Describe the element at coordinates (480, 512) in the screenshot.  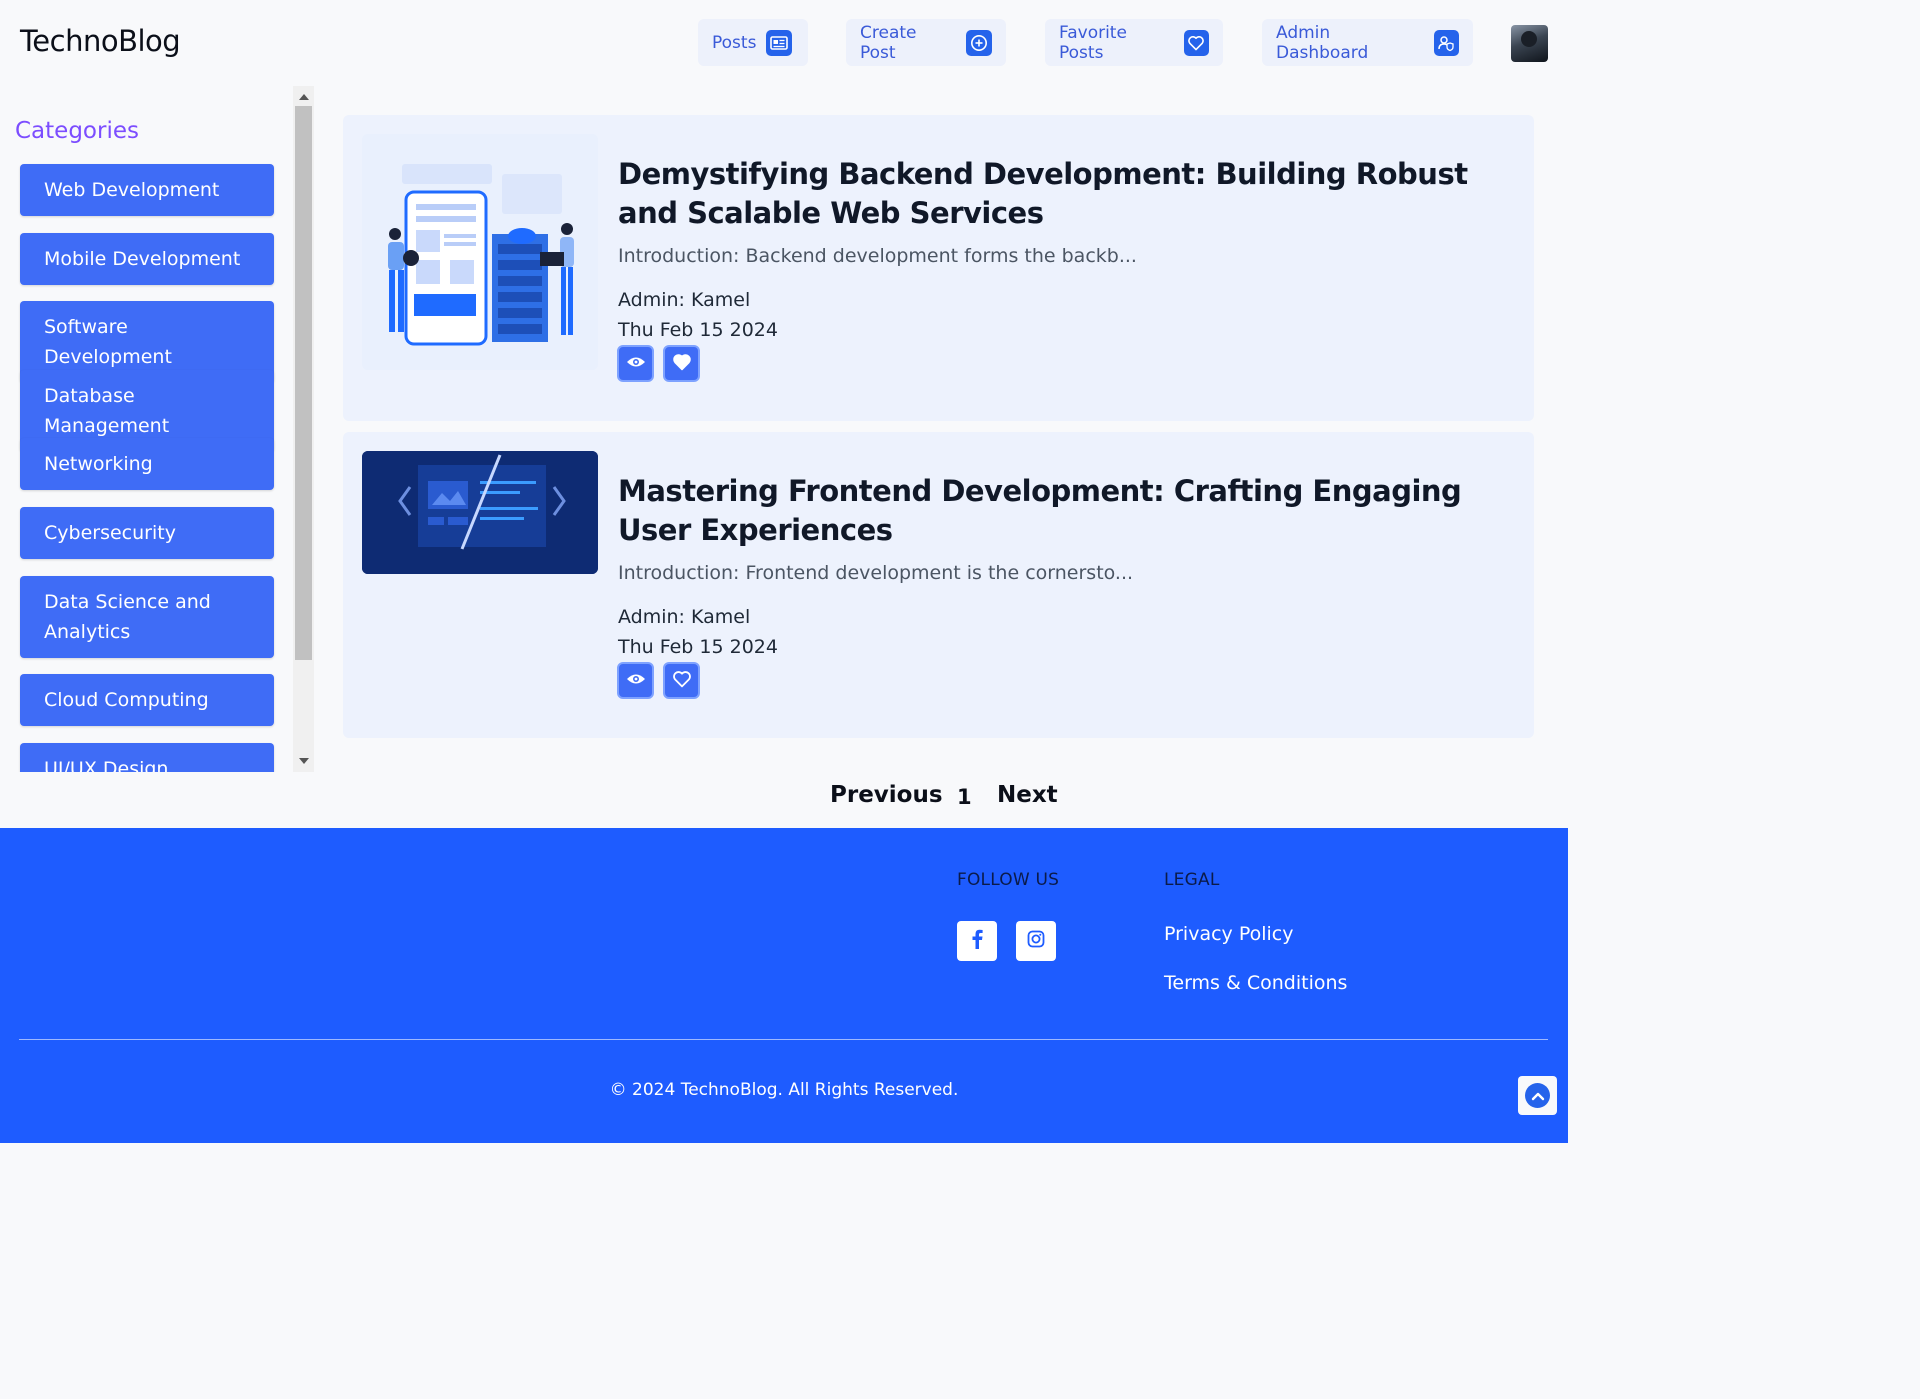
I see `post-thumbnail-frontend-illustration` at that location.